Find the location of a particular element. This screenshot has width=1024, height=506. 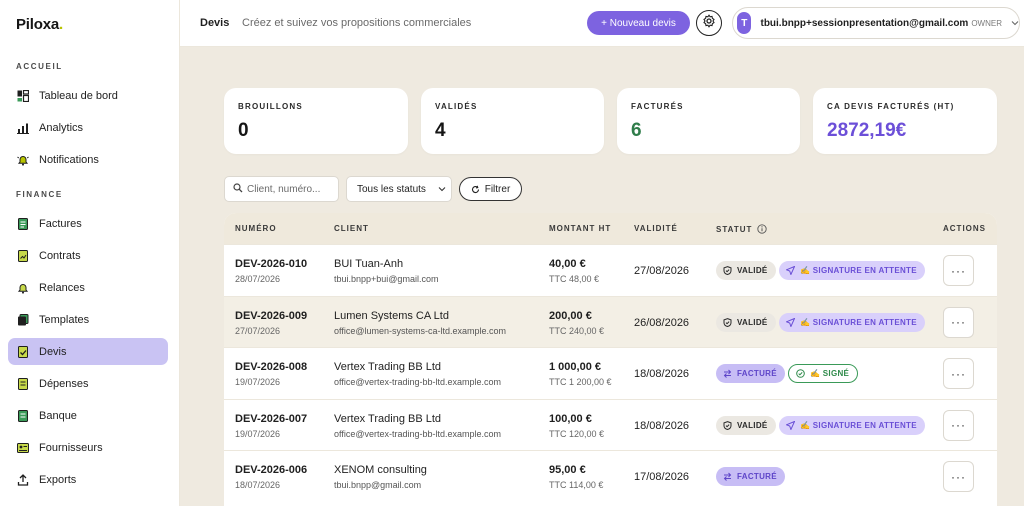

info-icon is located at coordinates (762, 229).